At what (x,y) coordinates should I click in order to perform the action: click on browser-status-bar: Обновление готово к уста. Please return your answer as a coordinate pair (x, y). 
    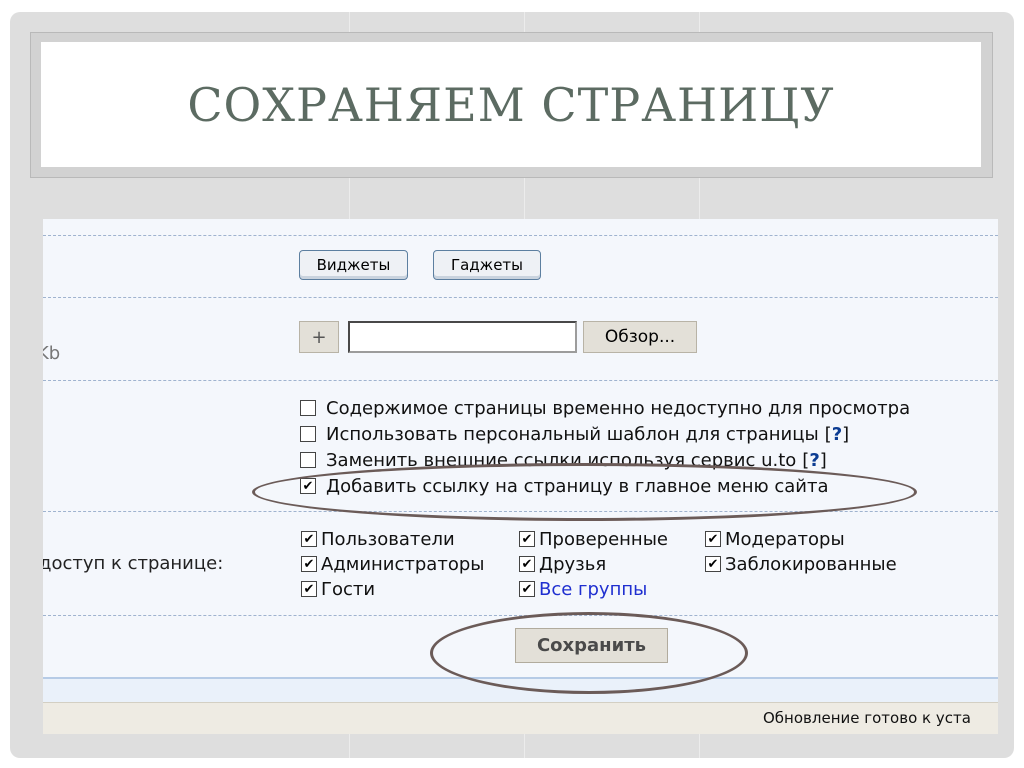
    Looking at the image, I should click on (520, 718).